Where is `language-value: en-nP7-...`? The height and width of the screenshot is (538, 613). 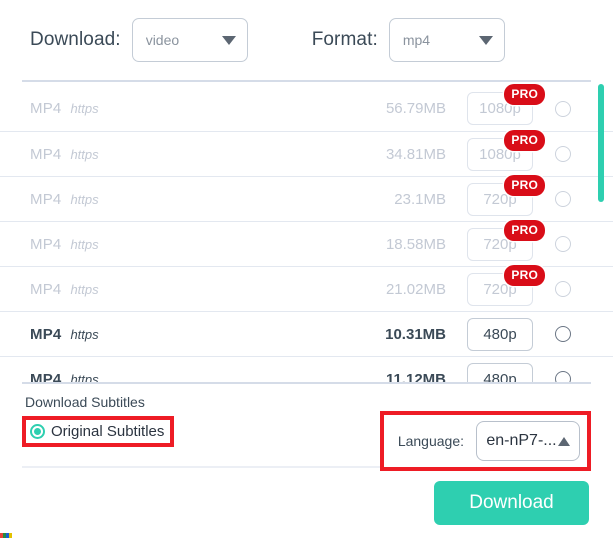
language-value: en-nP7-... is located at coordinates (521, 440).